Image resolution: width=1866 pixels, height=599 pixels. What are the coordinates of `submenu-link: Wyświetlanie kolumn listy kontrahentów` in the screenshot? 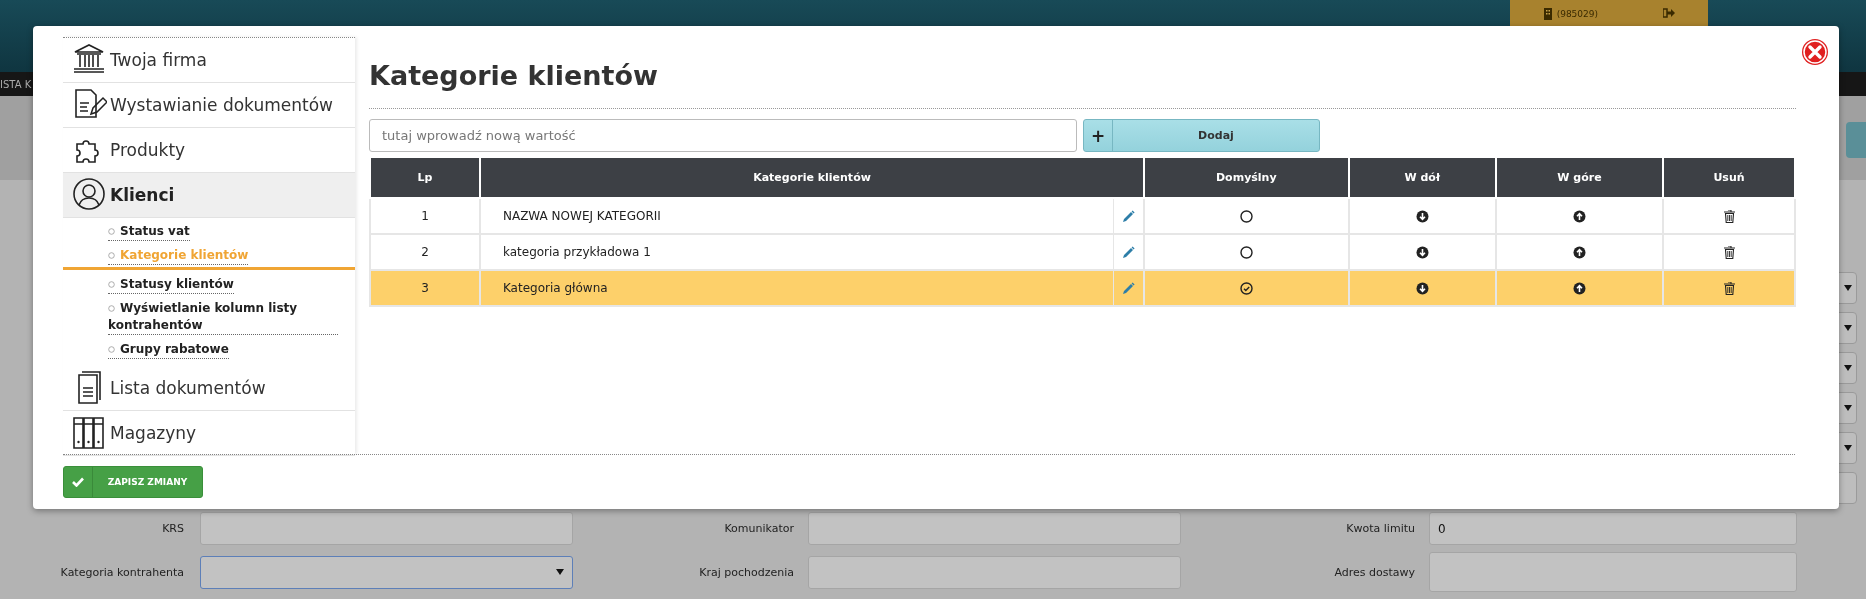 It's located at (223, 317).